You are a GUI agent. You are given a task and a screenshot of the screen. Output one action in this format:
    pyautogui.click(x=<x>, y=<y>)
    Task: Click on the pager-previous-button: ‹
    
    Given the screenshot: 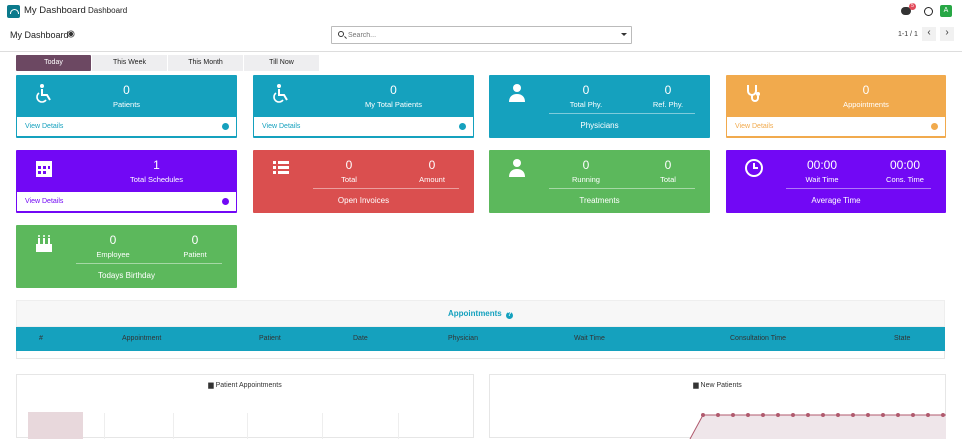 What is the action you would take?
    pyautogui.click(x=929, y=34)
    